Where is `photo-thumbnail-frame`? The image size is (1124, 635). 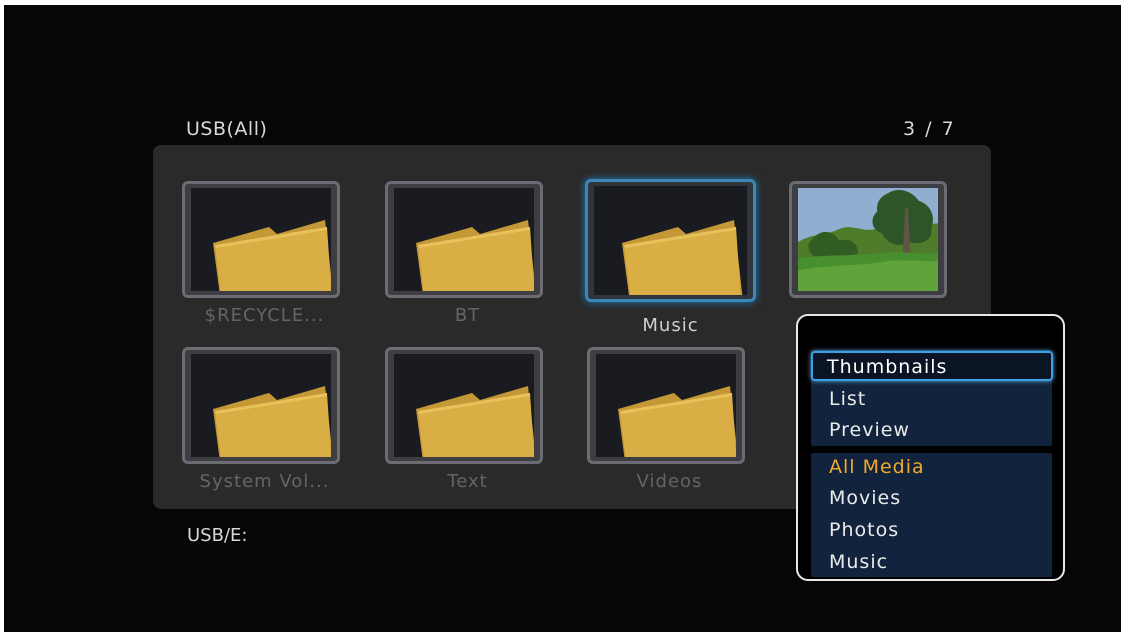
photo-thumbnail-frame is located at coordinates (868, 239).